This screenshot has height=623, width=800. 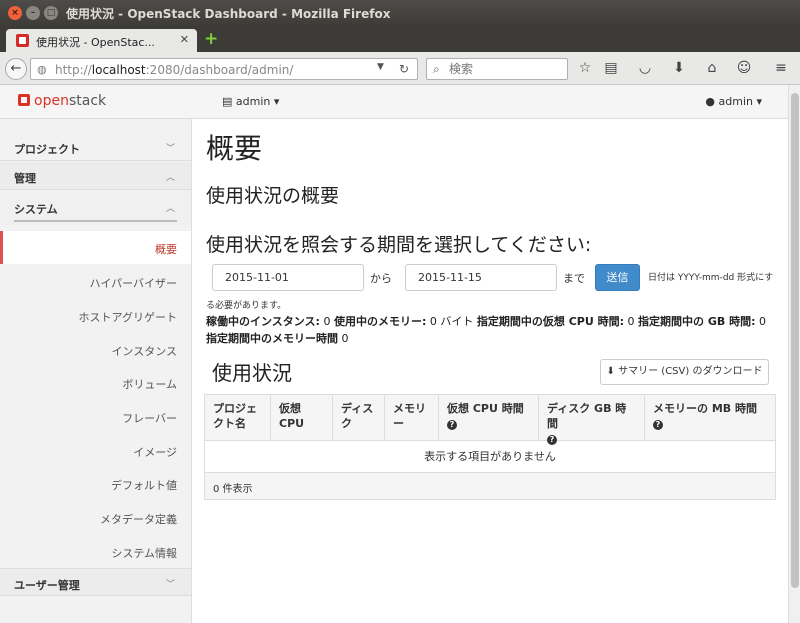 What do you see at coordinates (273, 196) in the screenshot?
I see `usage-summary-heading: 使用状況の概要` at bounding box center [273, 196].